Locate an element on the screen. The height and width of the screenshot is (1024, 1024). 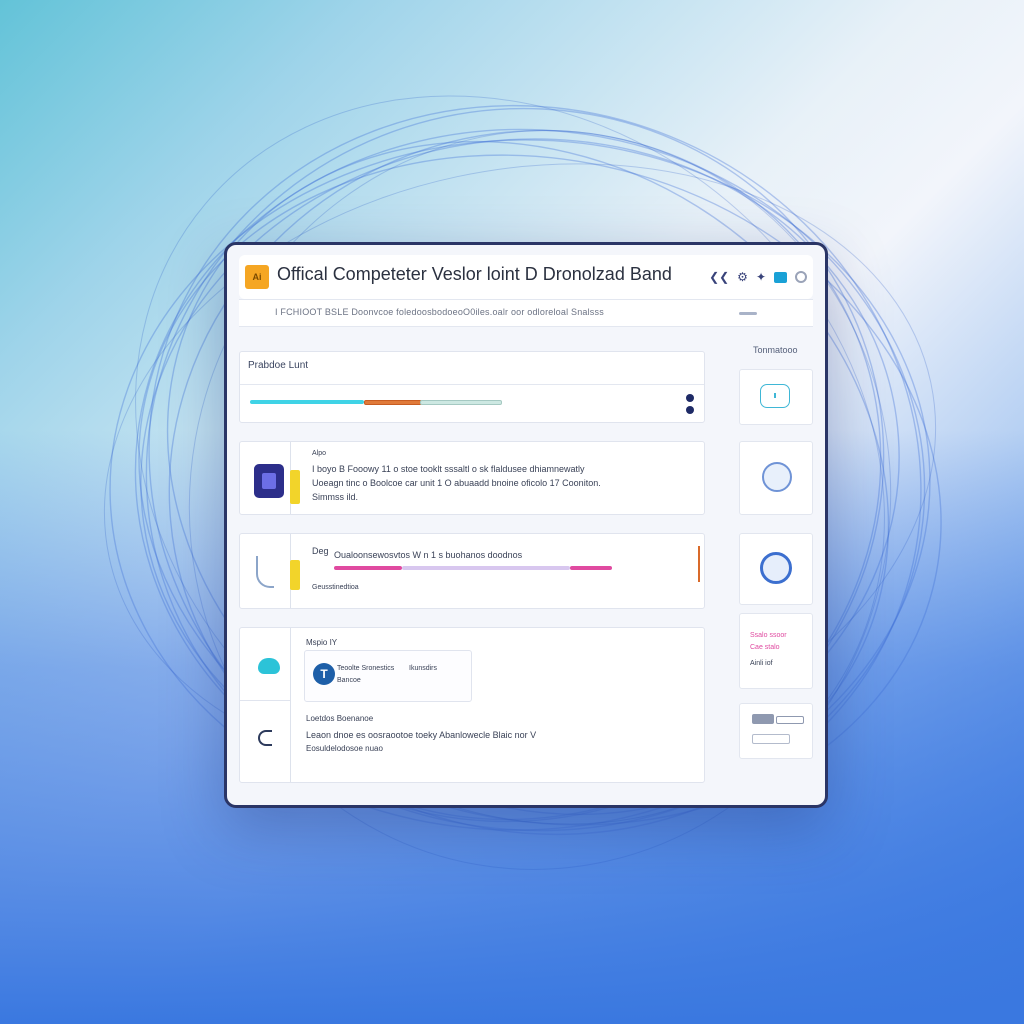
titlebar-icons: ❮❮ ⚙ ✦ is located at coordinates (758, 277).